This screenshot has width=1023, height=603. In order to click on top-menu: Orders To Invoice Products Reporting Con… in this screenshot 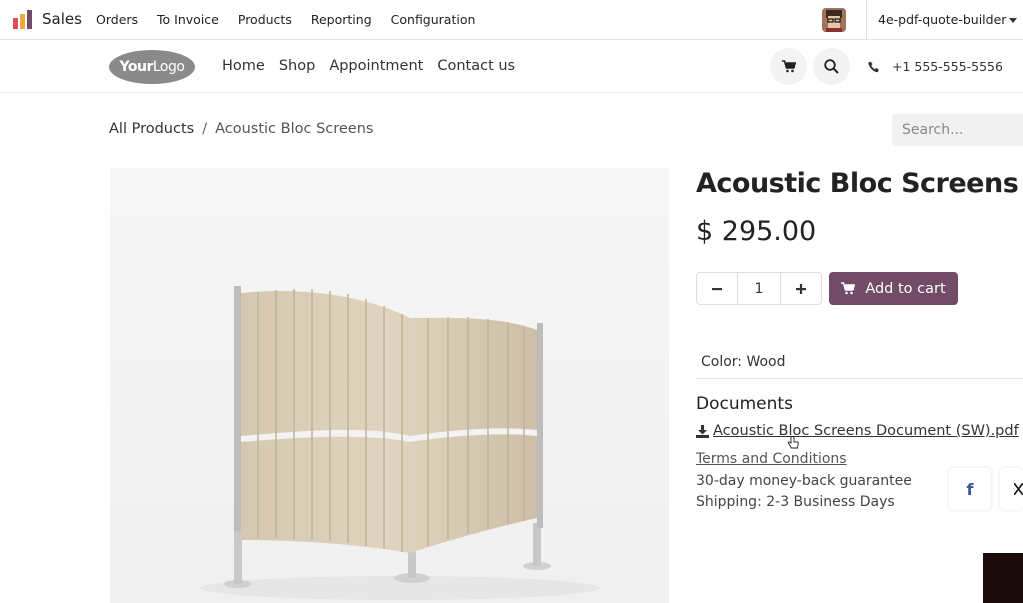, I will do `click(295, 19)`.